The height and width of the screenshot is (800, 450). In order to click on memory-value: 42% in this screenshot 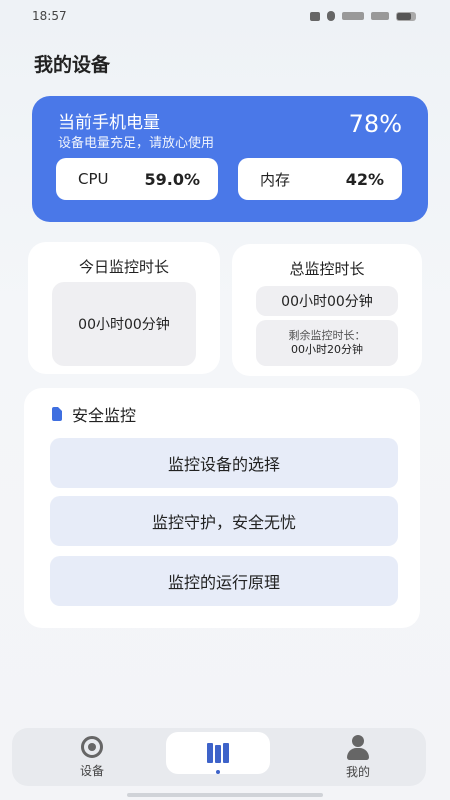, I will do `click(364, 179)`.